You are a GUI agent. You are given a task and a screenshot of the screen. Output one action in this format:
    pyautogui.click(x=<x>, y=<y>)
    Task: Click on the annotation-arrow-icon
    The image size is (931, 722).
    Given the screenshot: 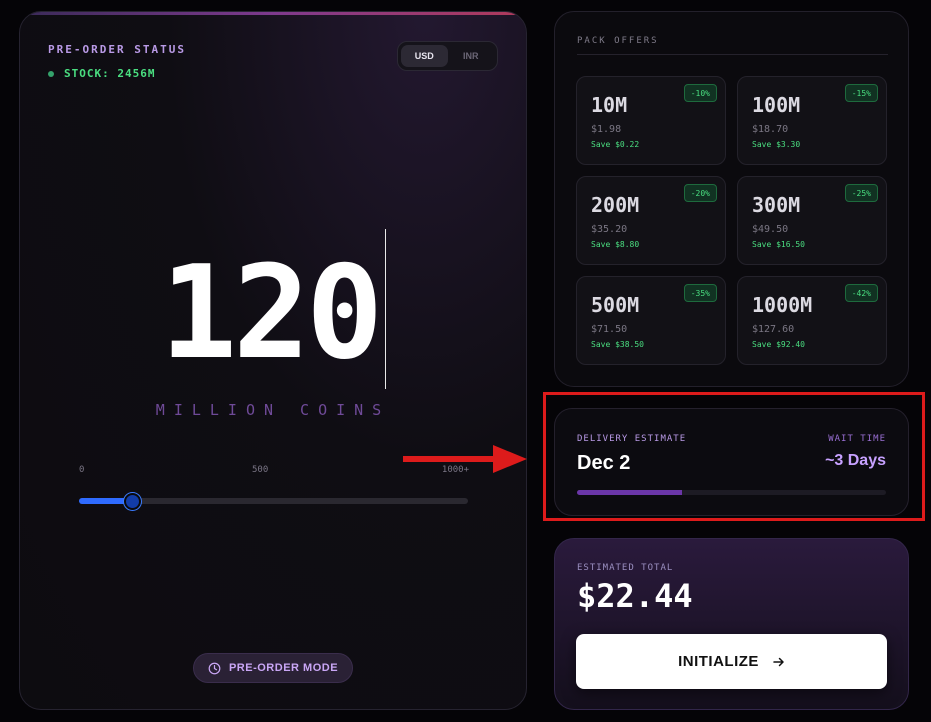 What is the action you would take?
    pyautogui.click(x=465, y=459)
    